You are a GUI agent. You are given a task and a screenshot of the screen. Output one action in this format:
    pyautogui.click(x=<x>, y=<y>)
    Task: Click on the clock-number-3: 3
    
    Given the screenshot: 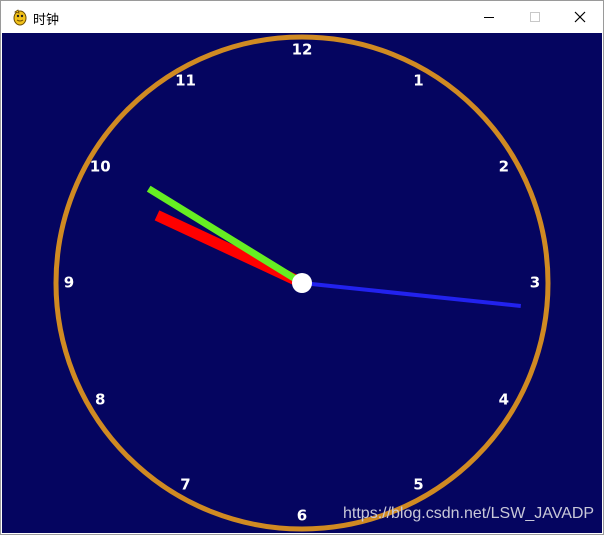 What is the action you would take?
    pyautogui.click(x=535, y=282)
    